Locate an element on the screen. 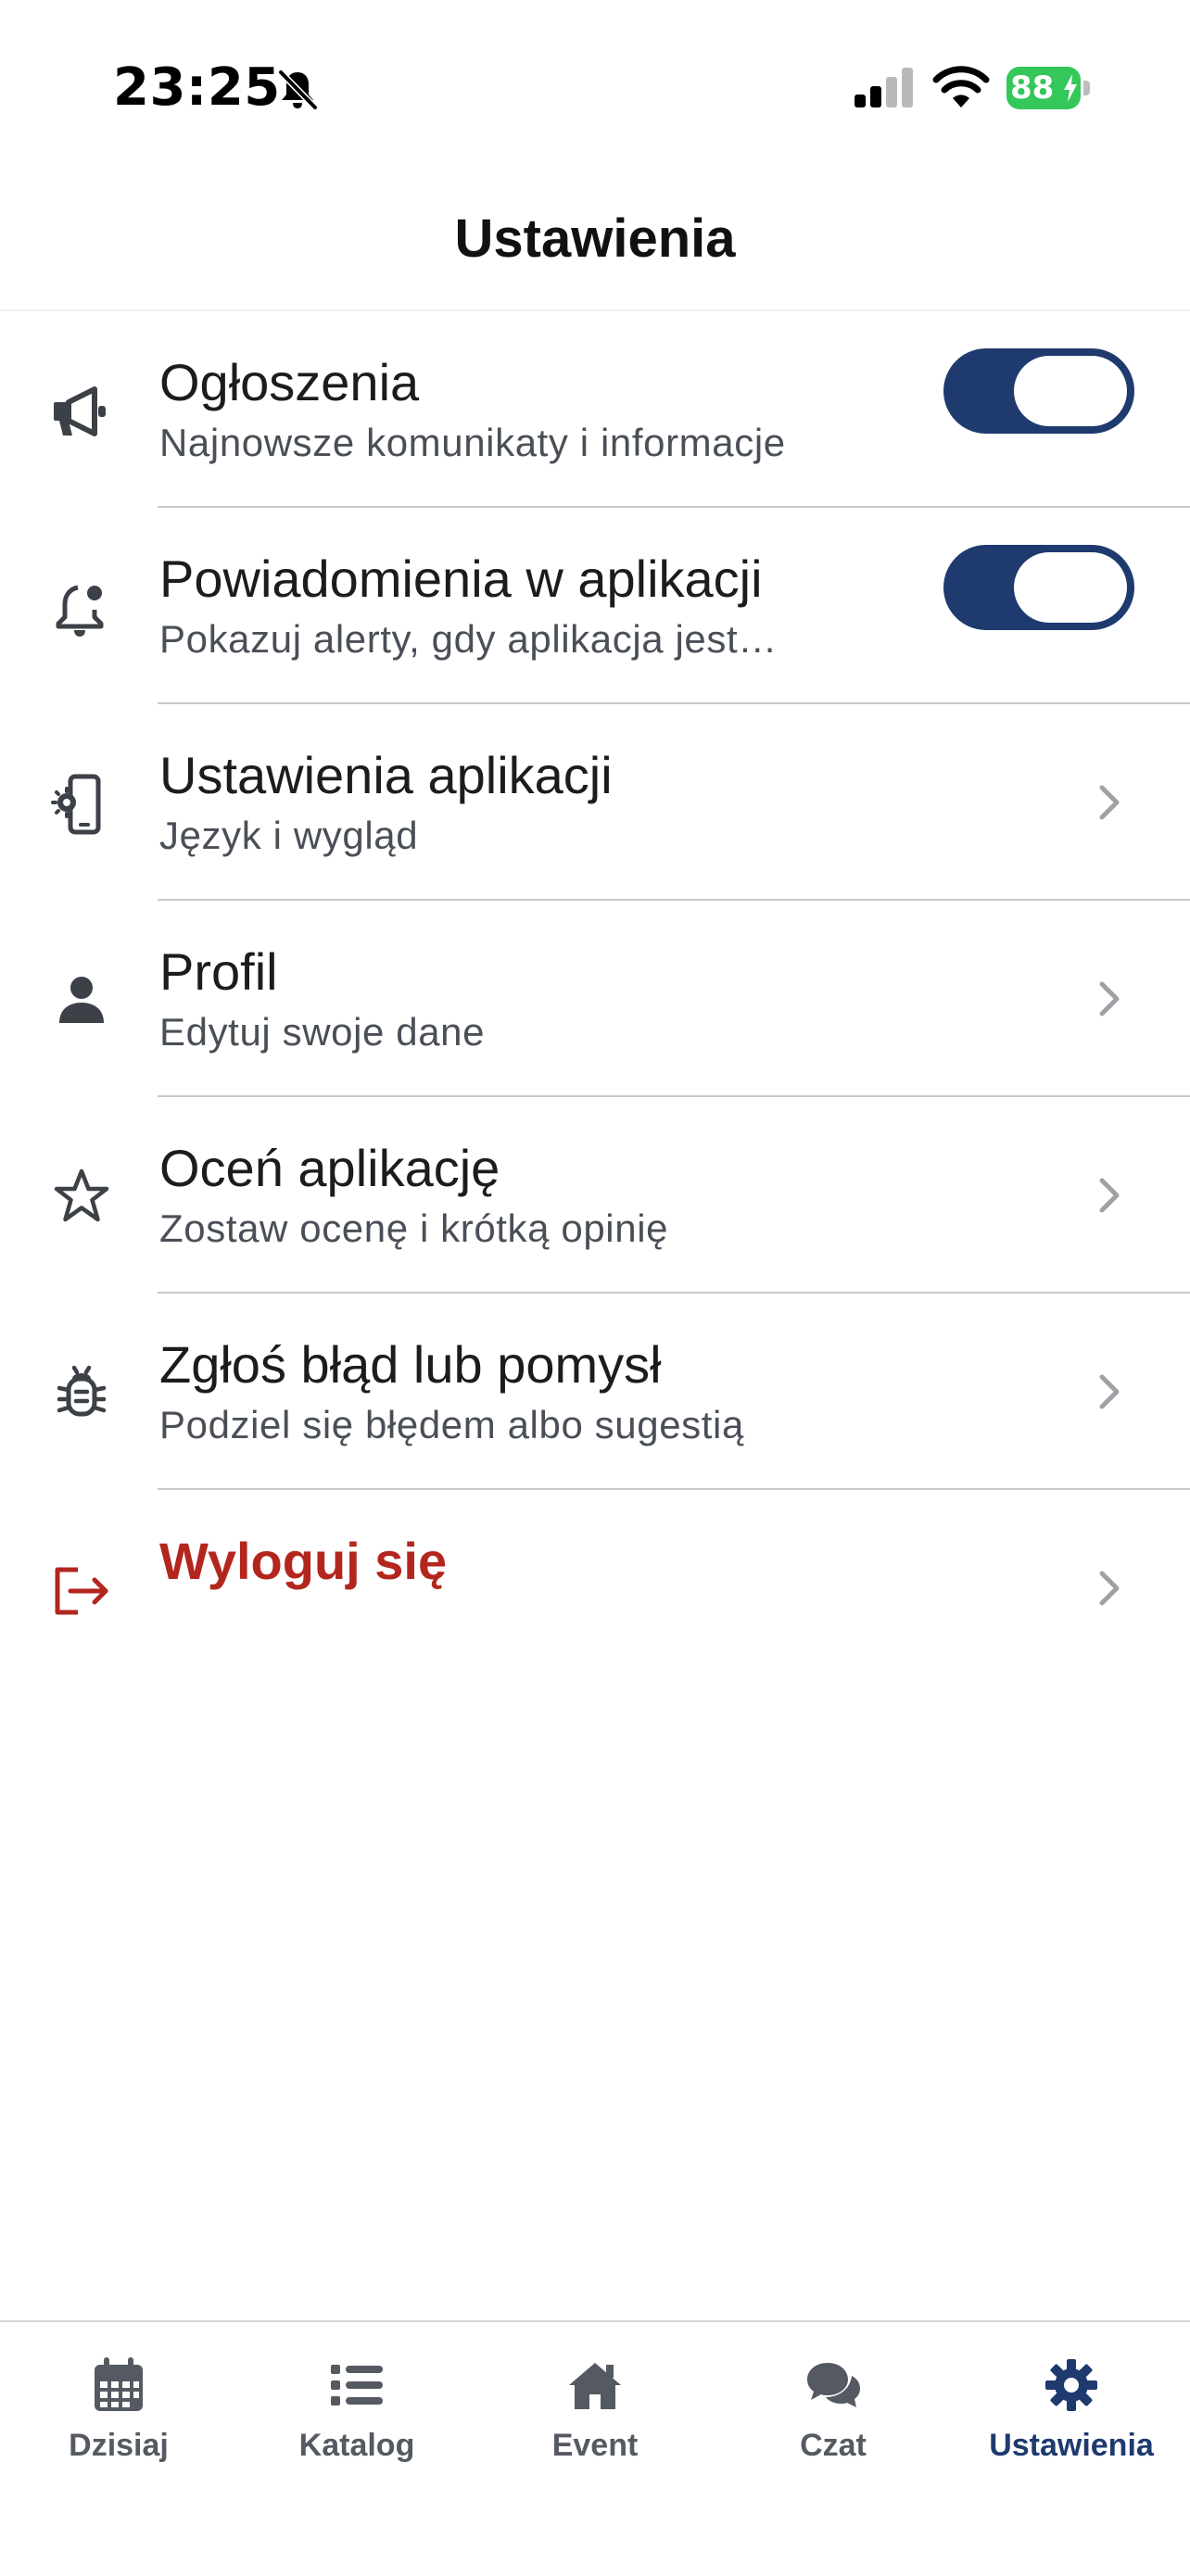 This screenshot has height=2576, width=1190. row-subtitle: Najnowsze komunikaty i informacje is located at coordinates (472, 442).